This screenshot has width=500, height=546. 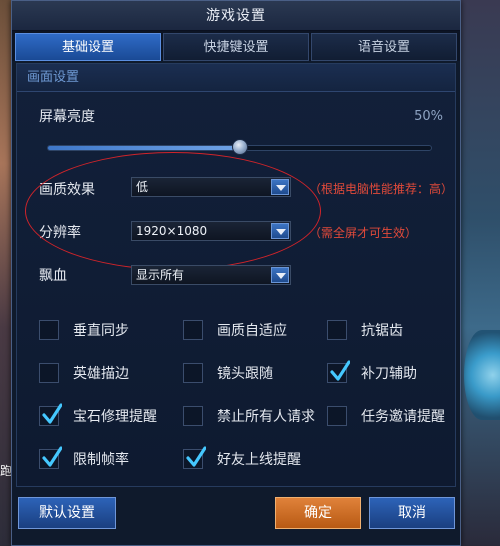 I want to click on checkbox-limit-framerate: 限制帧率, so click(x=84, y=457).